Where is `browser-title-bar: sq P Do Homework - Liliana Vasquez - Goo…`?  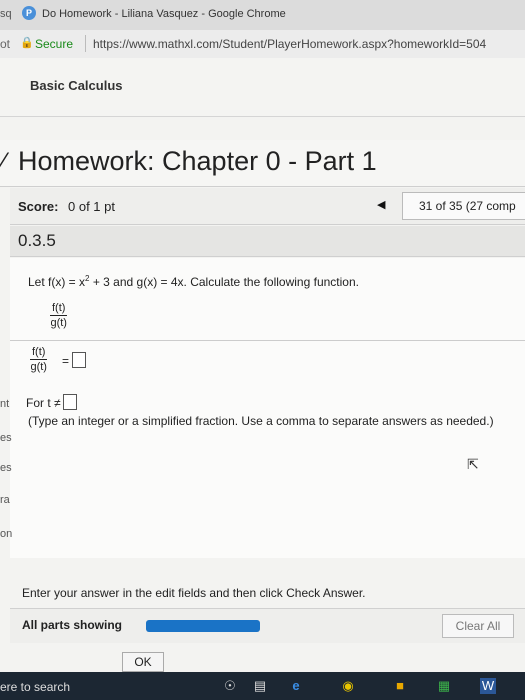 browser-title-bar: sq P Do Homework - Liliana Vasquez - Goo… is located at coordinates (262, 15).